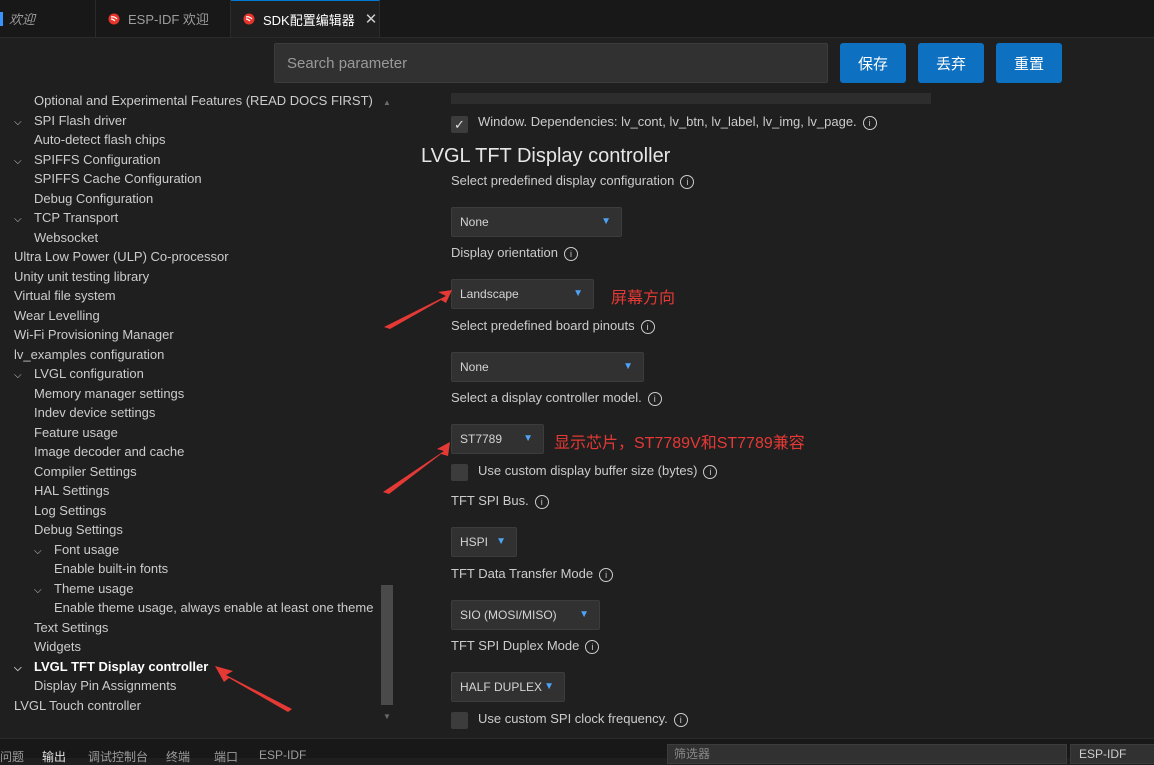 This screenshot has height=765, width=1154. What do you see at coordinates (1112, 754) in the screenshot?
I see `output-channel-select: ESP-IDF` at bounding box center [1112, 754].